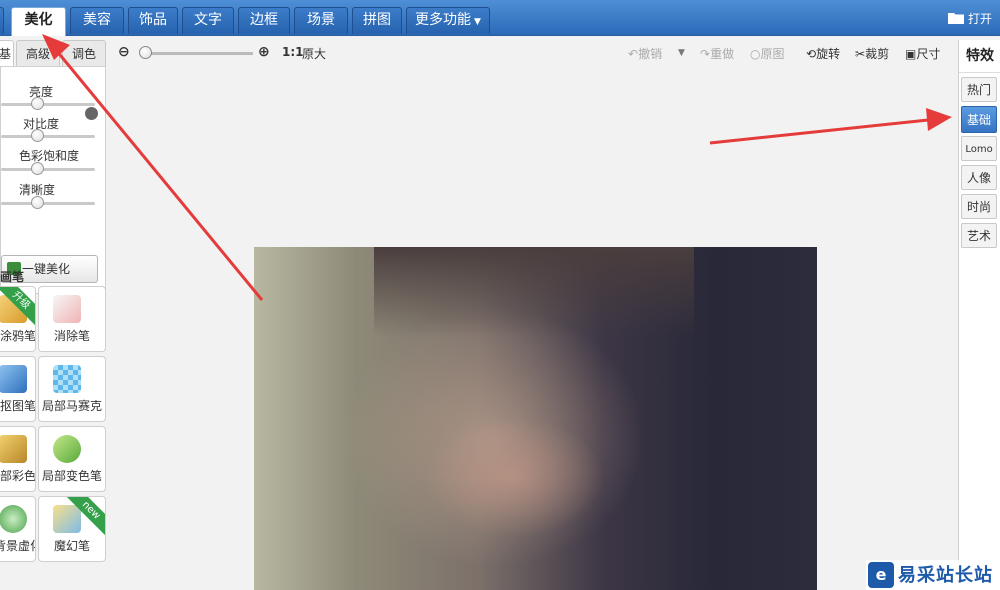 The width and height of the screenshot is (1000, 590). I want to click on subtab-label: 调色, so click(83, 54).